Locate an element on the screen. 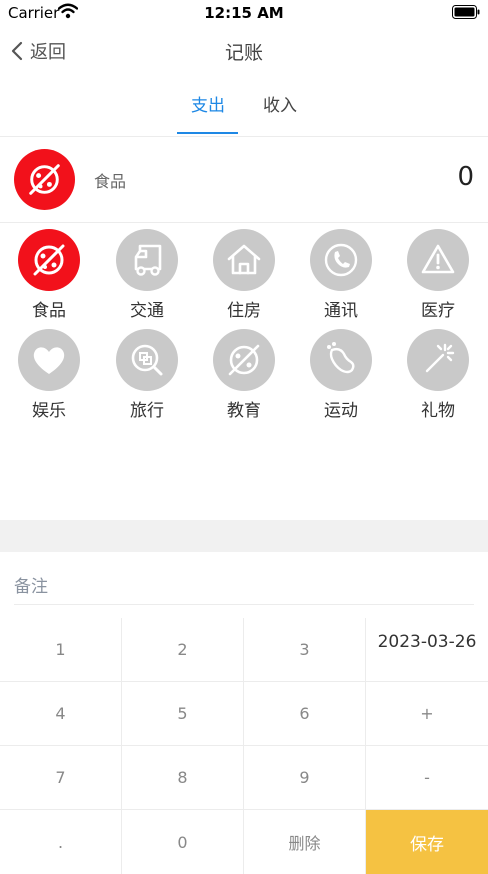 The width and height of the screenshot is (488, 874). category-medical: 医疗 is located at coordinates (438, 275).